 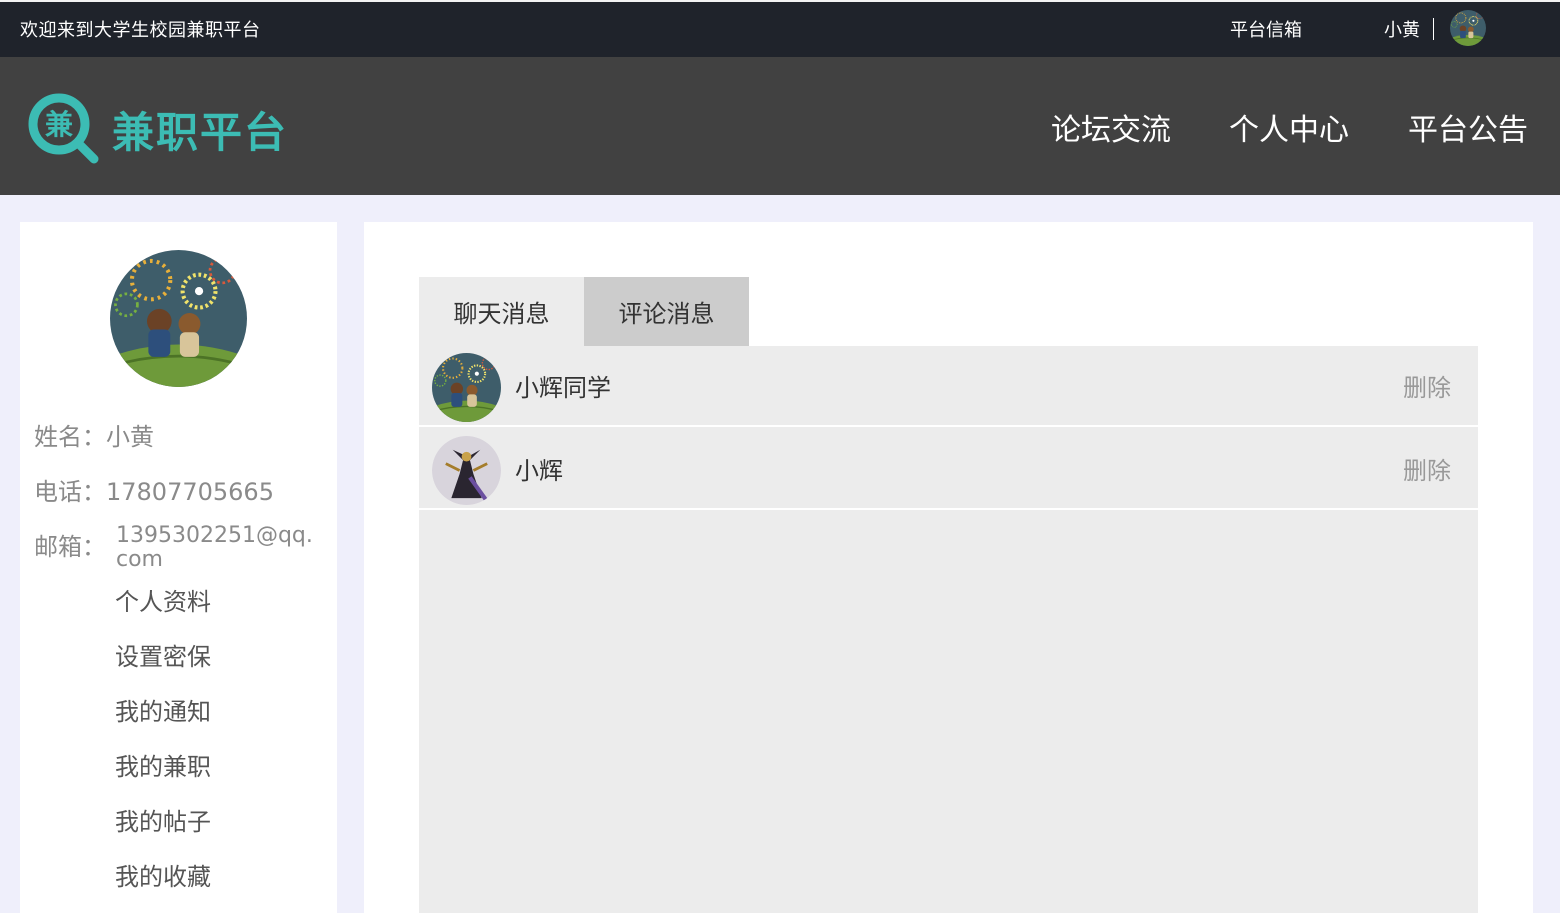 I want to click on menu-my-favorites: 我的收藏, so click(x=163, y=874).